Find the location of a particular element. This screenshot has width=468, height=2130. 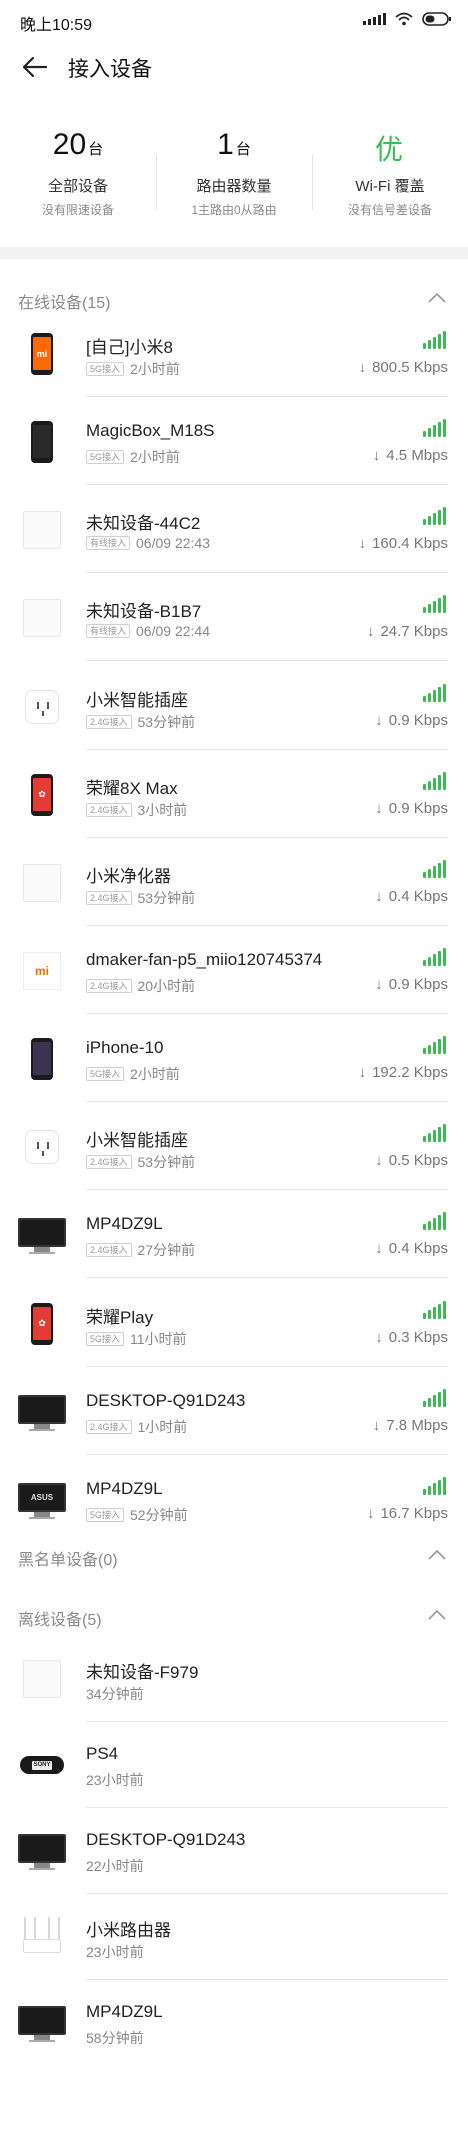

device-meta: 22小时前 is located at coordinates (115, 1866).